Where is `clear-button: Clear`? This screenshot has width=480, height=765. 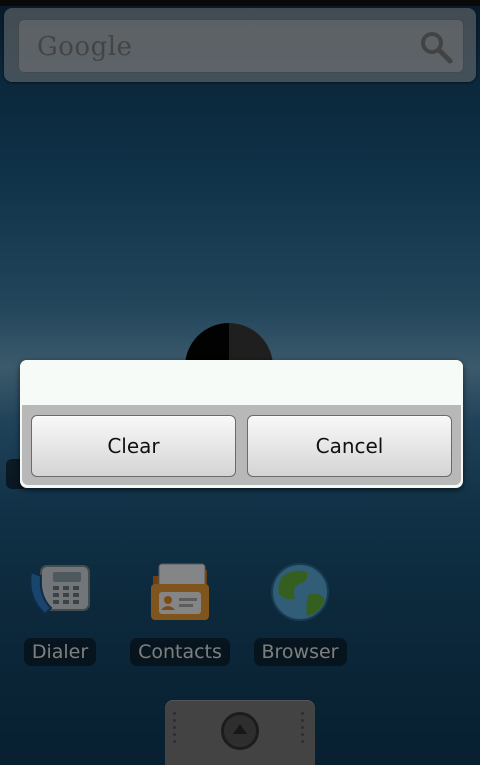
clear-button: Clear is located at coordinates (133, 446).